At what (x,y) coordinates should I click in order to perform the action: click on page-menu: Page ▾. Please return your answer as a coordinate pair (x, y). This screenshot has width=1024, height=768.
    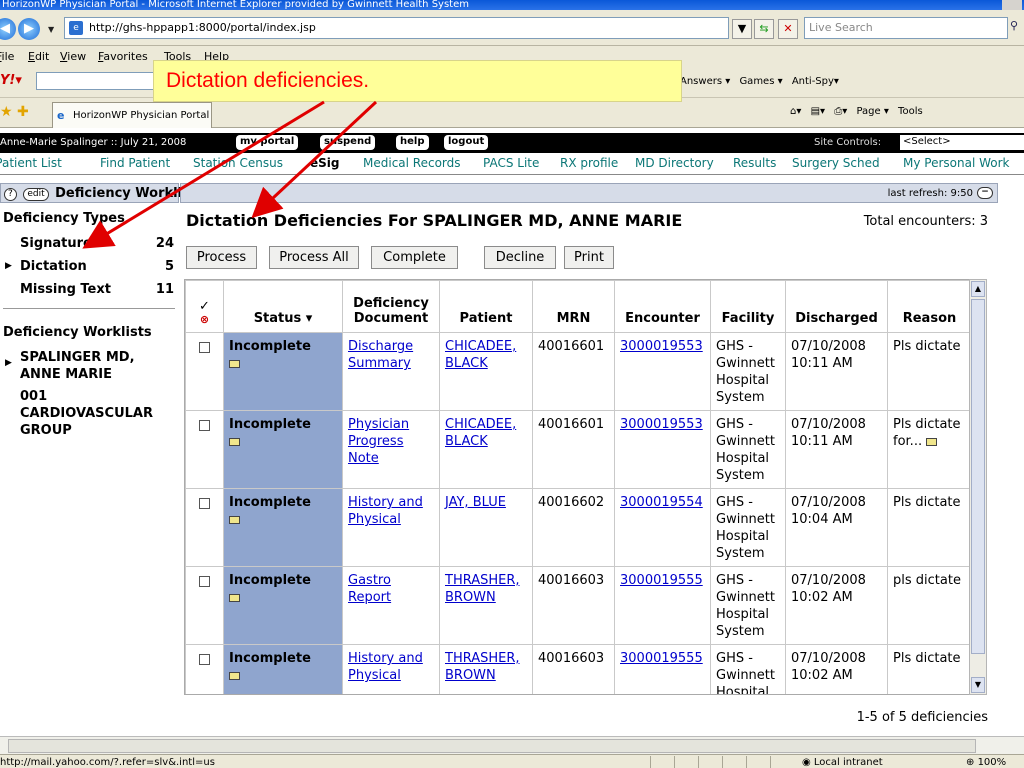
    Looking at the image, I should click on (872, 111).